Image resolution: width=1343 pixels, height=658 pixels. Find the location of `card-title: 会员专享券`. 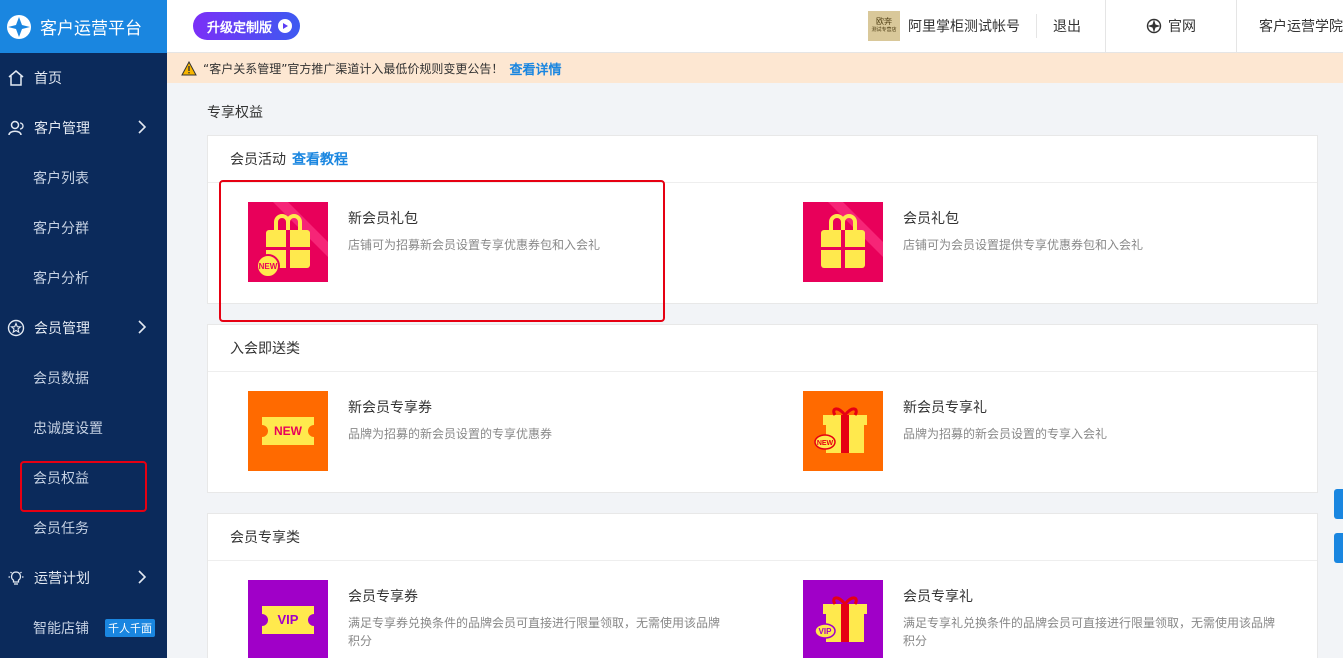

card-title: 会员专享券 is located at coordinates (383, 597).